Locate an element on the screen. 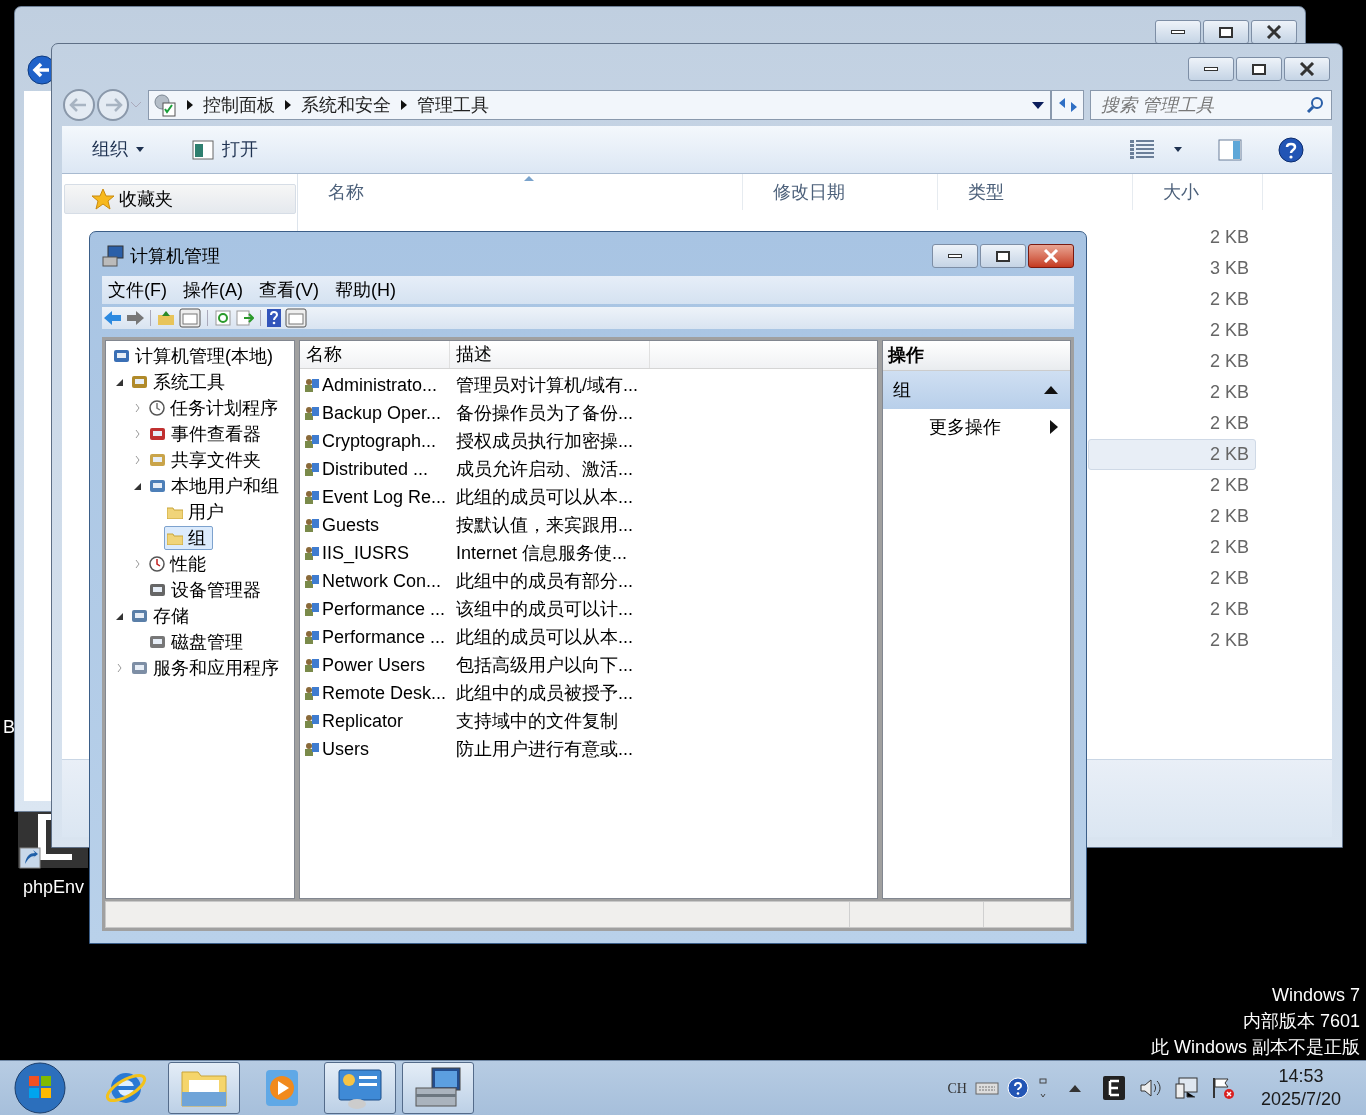 Image resolution: width=1366 pixels, height=1115 pixels. actions-section-header: 组 is located at coordinates (976, 390).